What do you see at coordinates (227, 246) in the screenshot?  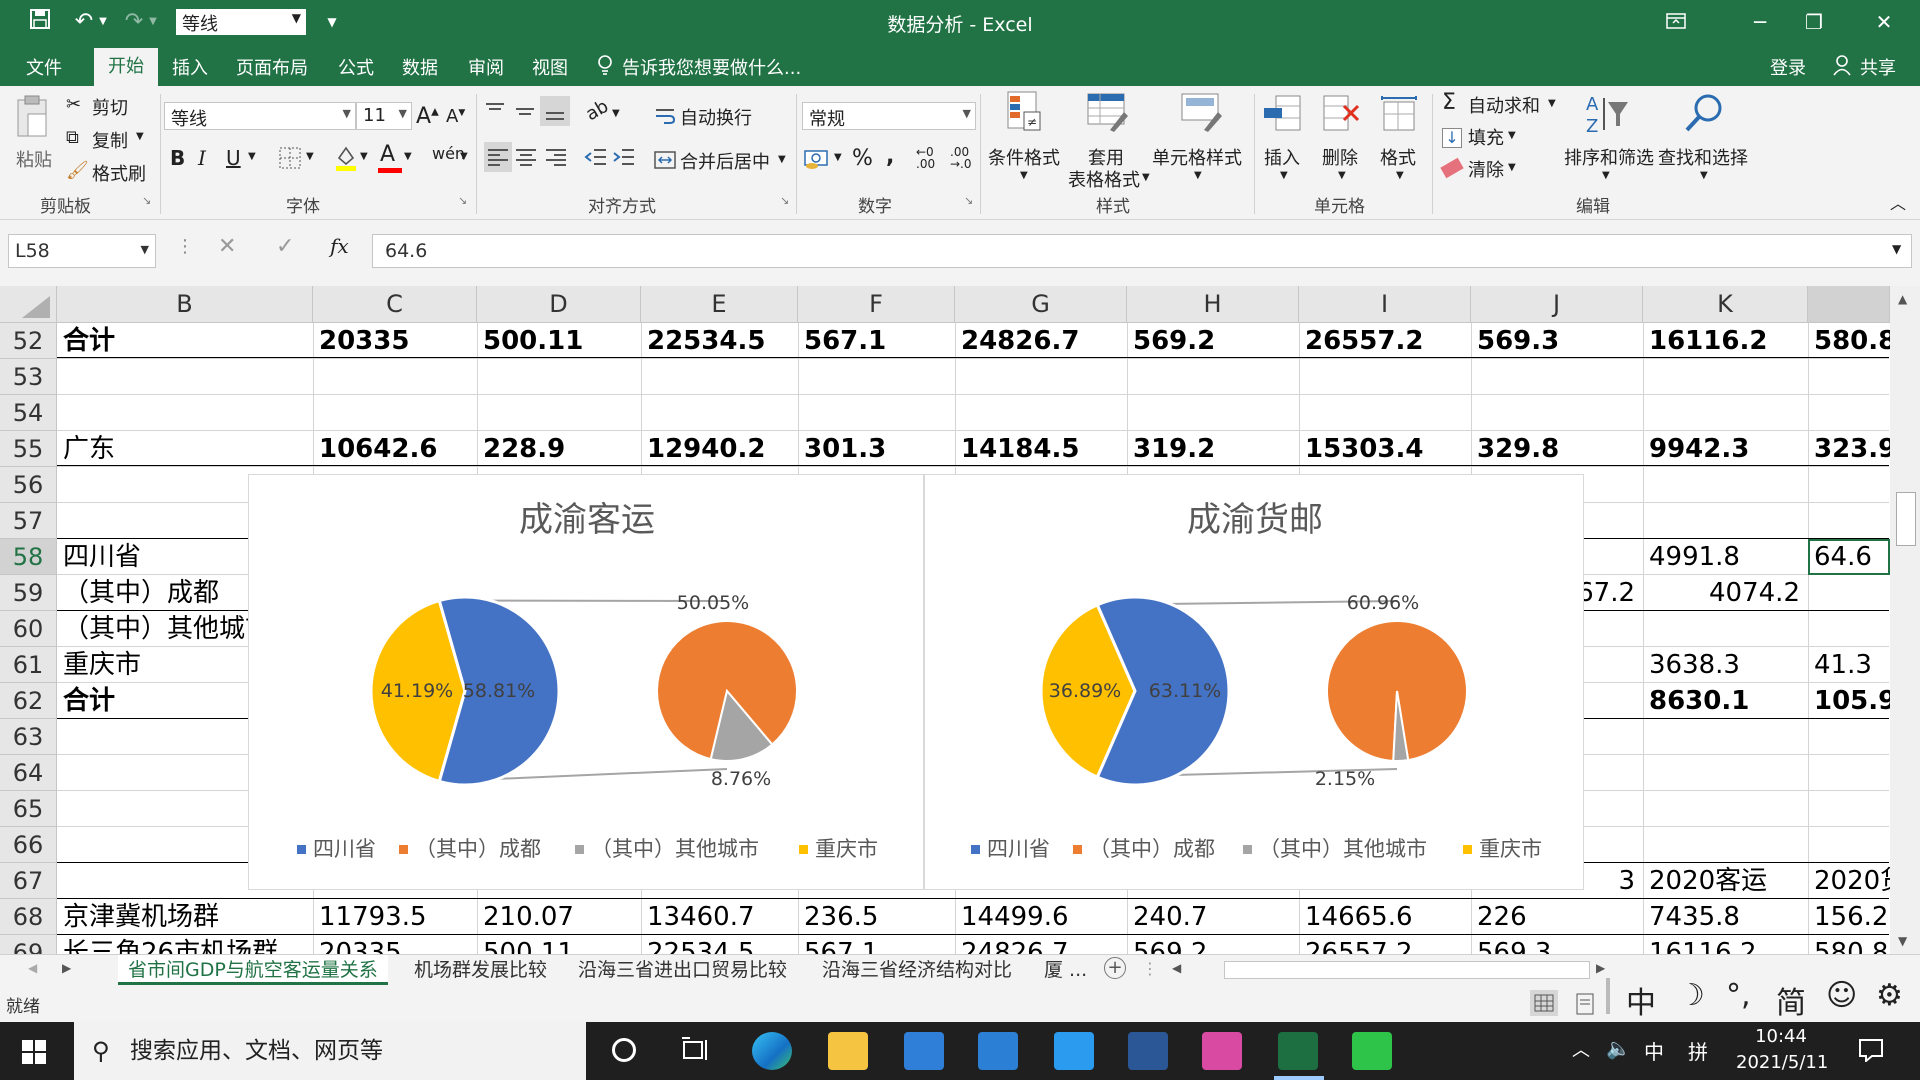 I see `cancel-entry-icon: ✕` at bounding box center [227, 246].